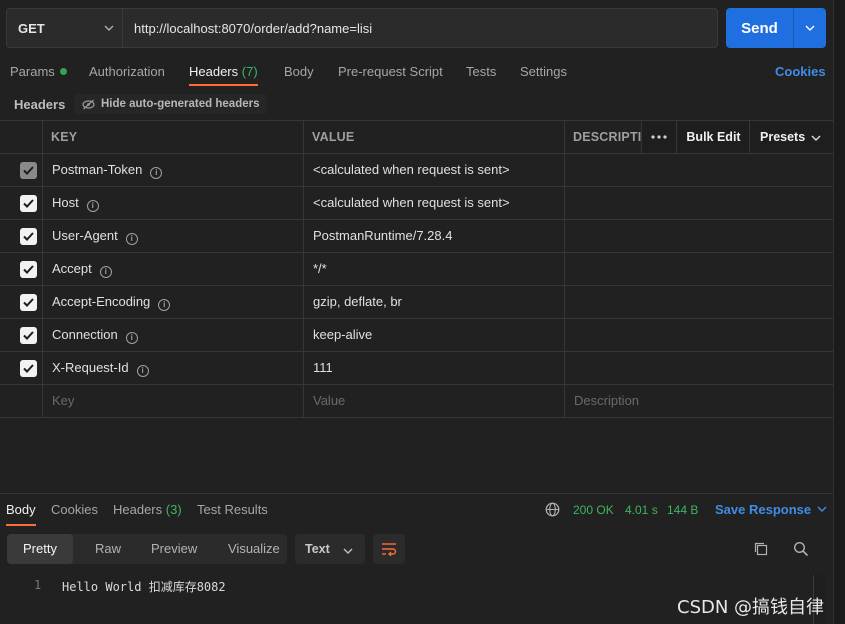 The image size is (845, 624). I want to click on header-value-cell: keep-alive, so click(342, 335).